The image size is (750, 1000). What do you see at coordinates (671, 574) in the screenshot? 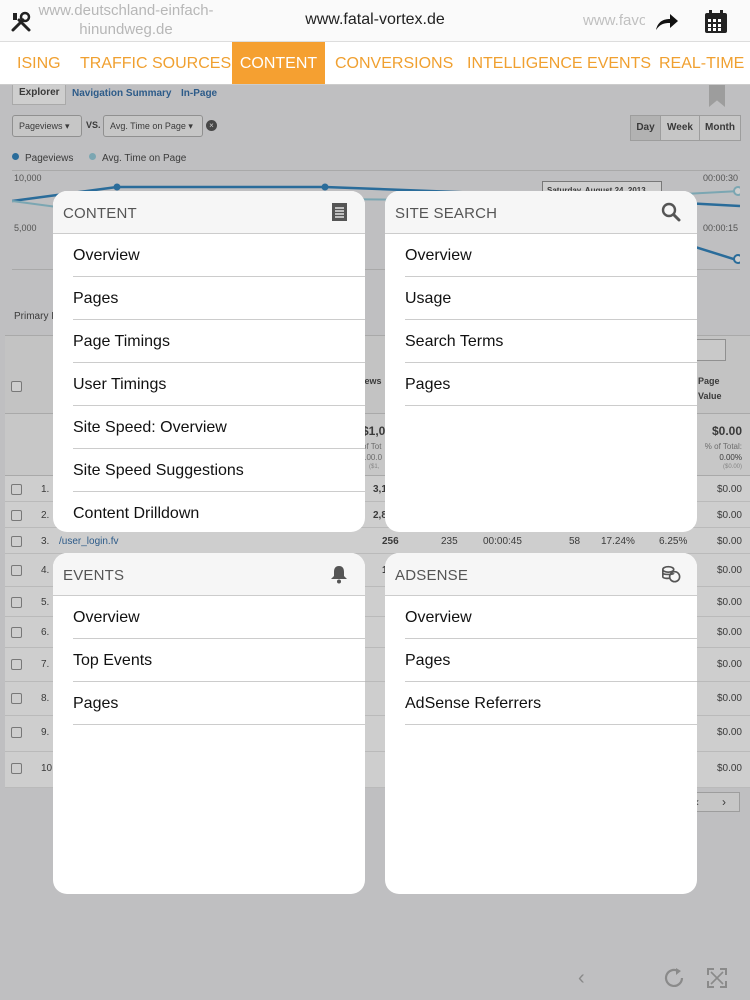
I see `coins-icon` at bounding box center [671, 574].